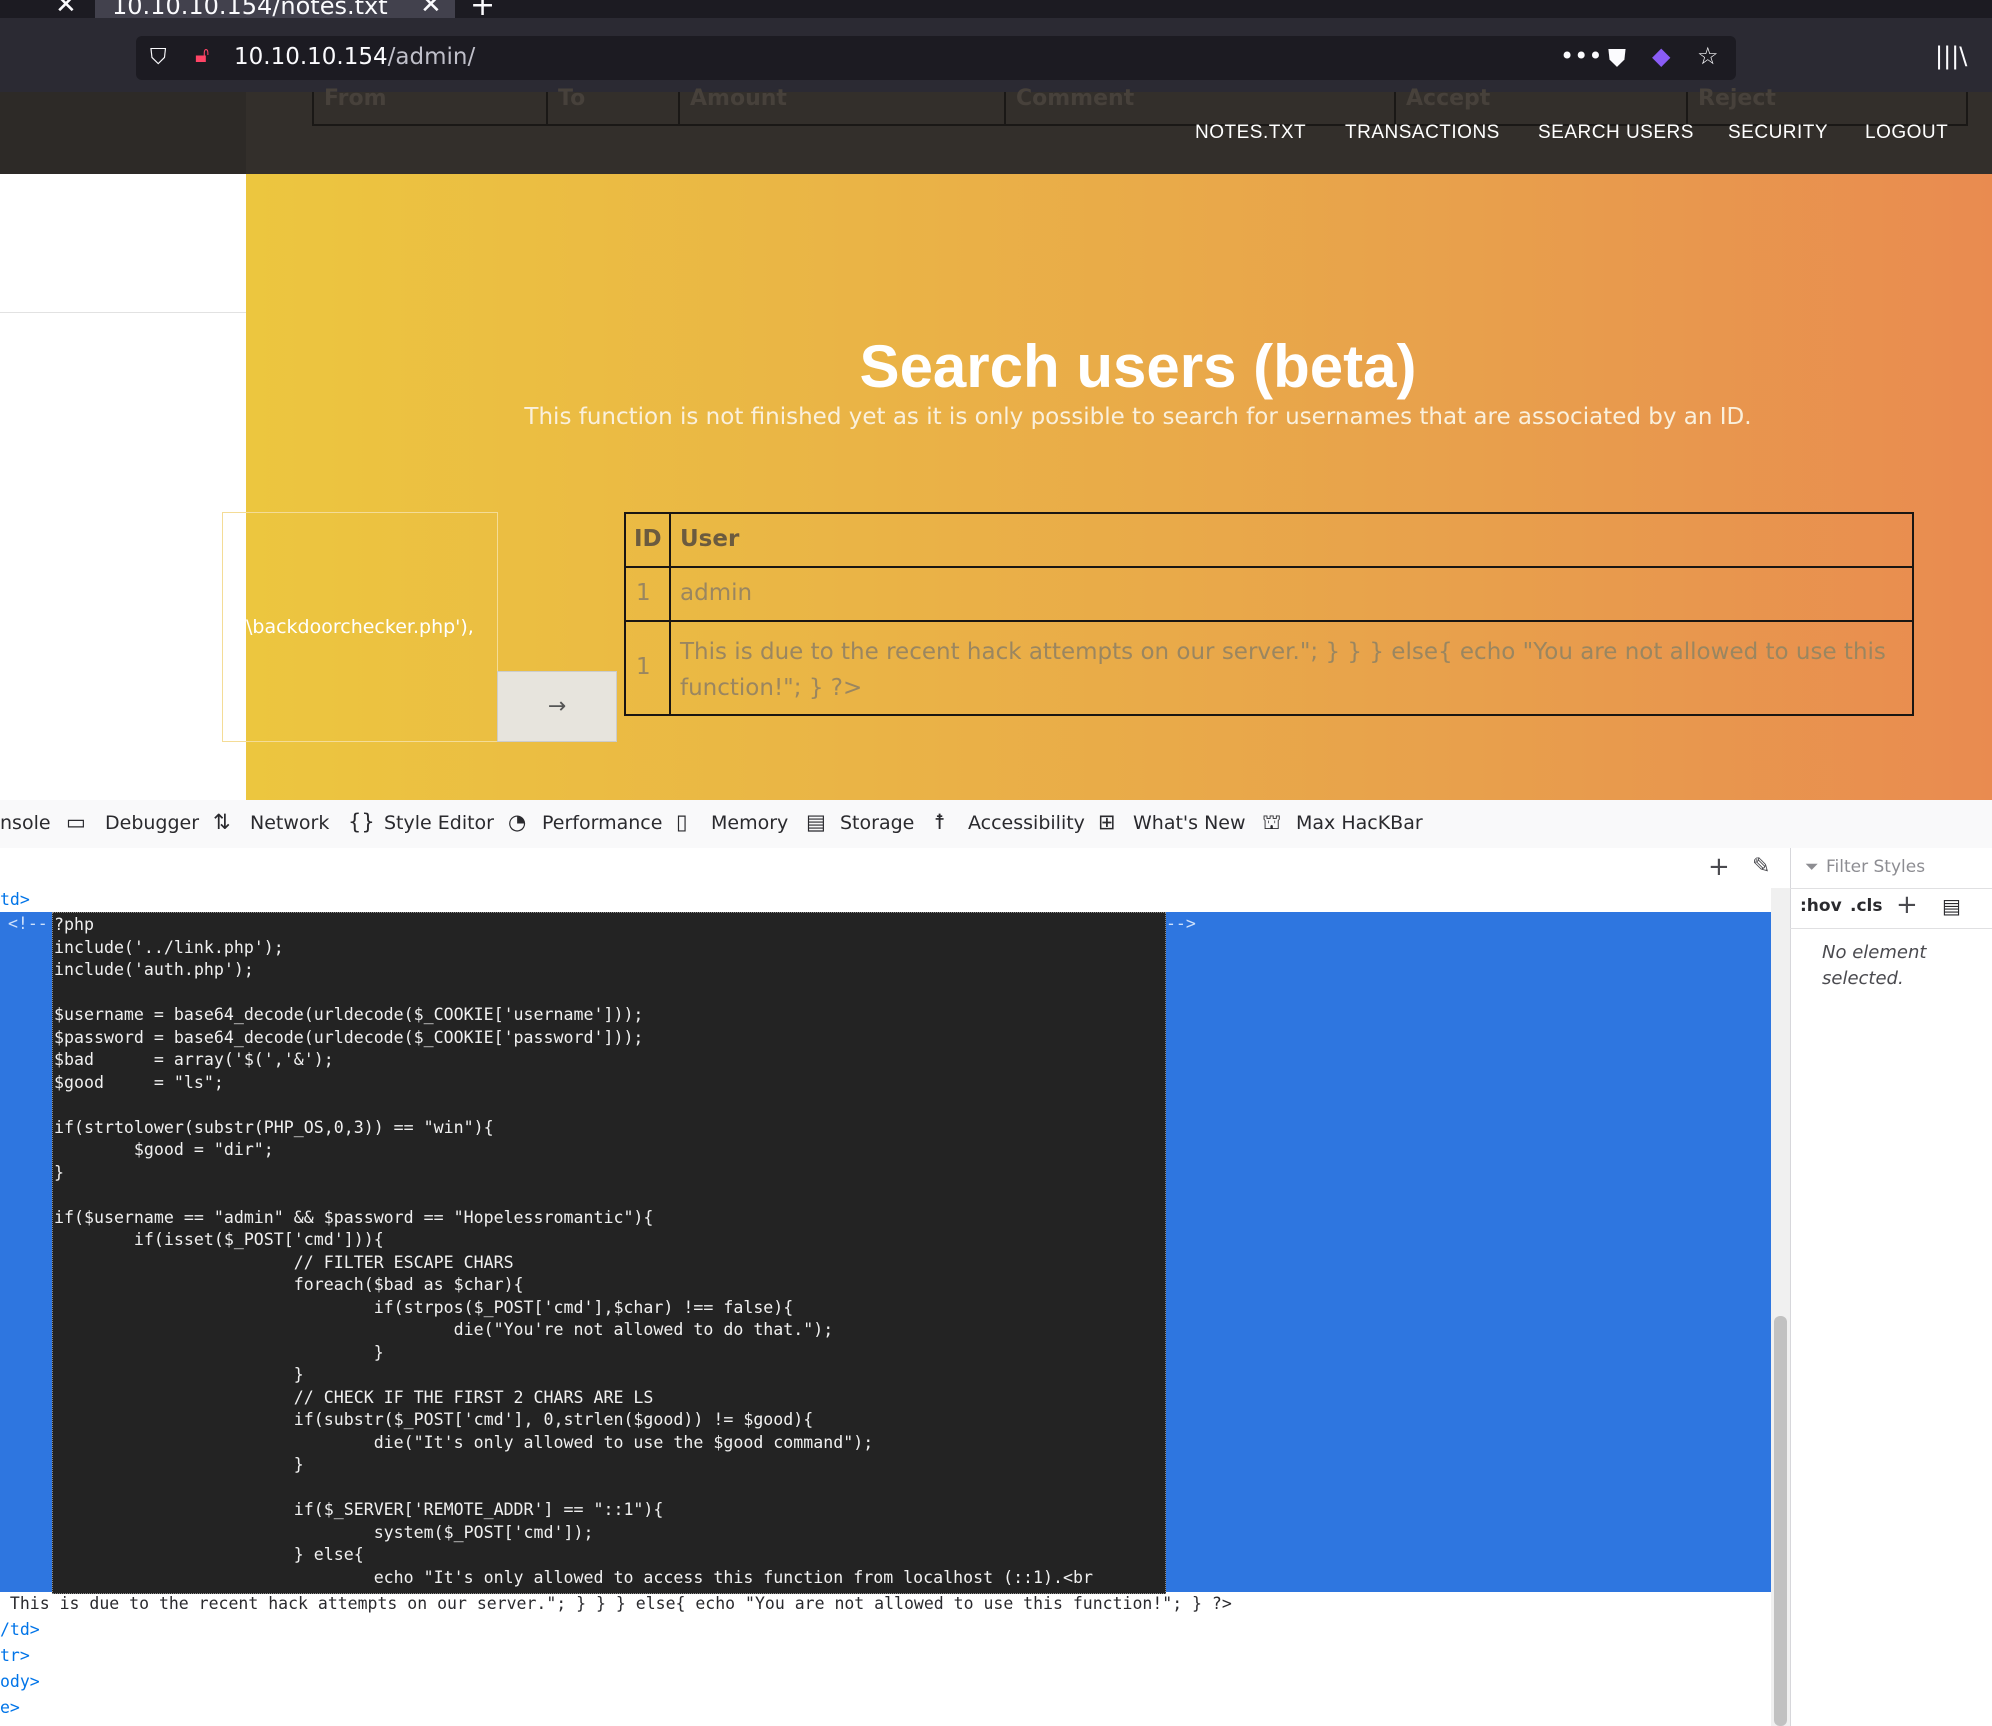  What do you see at coordinates (1661, 56) in the screenshot?
I see `extension-icon: ◆` at bounding box center [1661, 56].